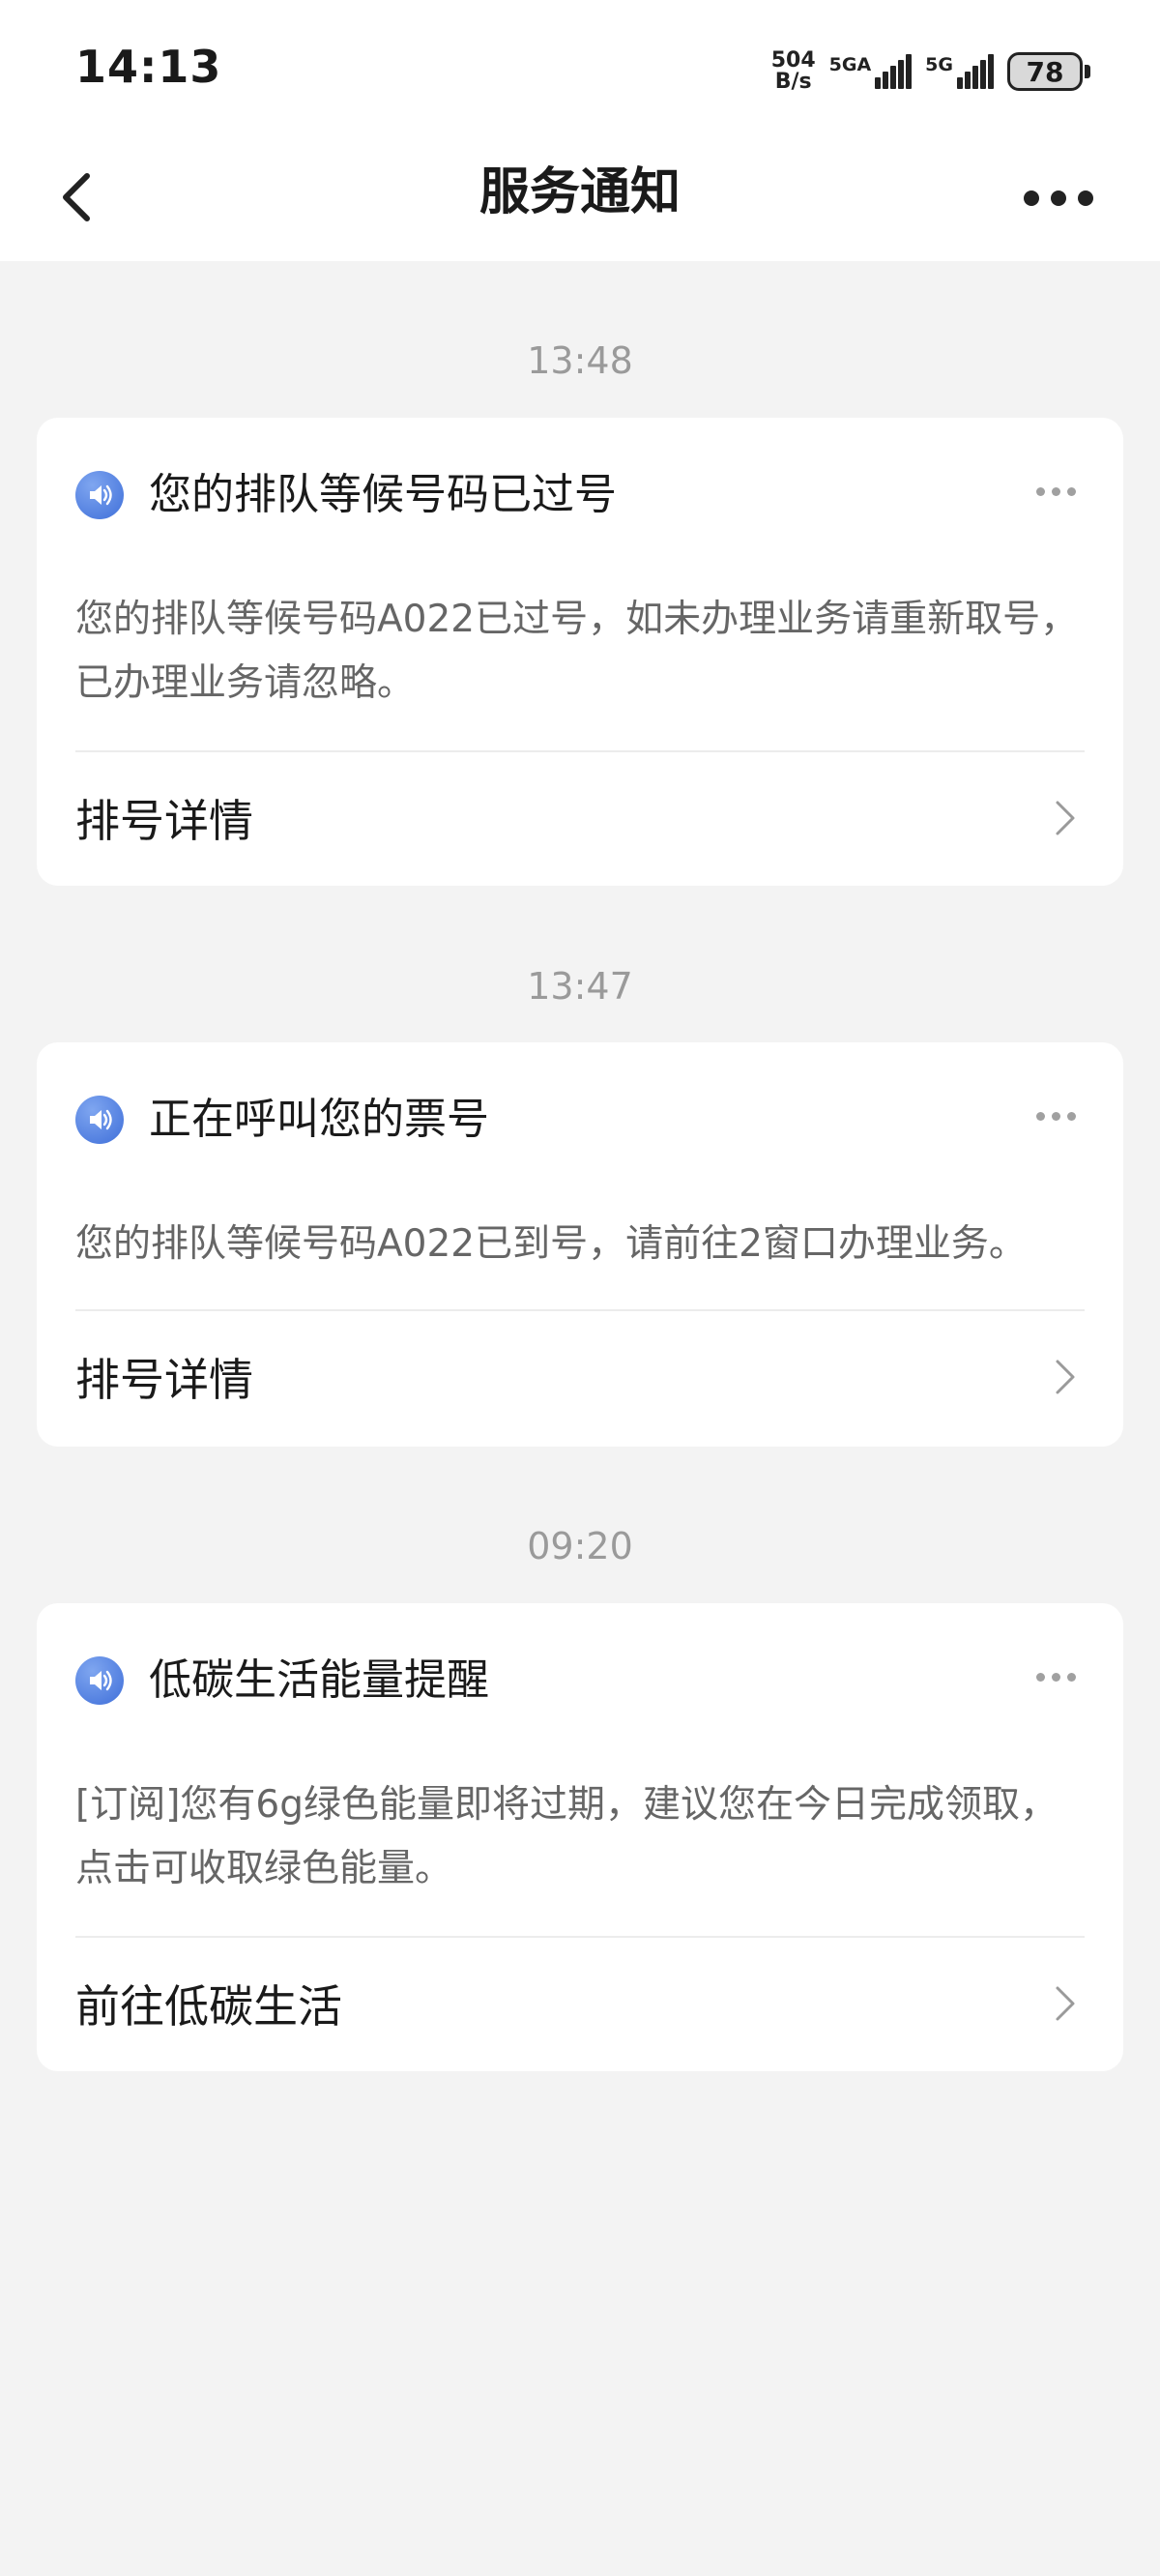 The width and height of the screenshot is (1160, 2576). What do you see at coordinates (319, 1119) in the screenshot?
I see `message-title: 正在呼叫您的票号` at bounding box center [319, 1119].